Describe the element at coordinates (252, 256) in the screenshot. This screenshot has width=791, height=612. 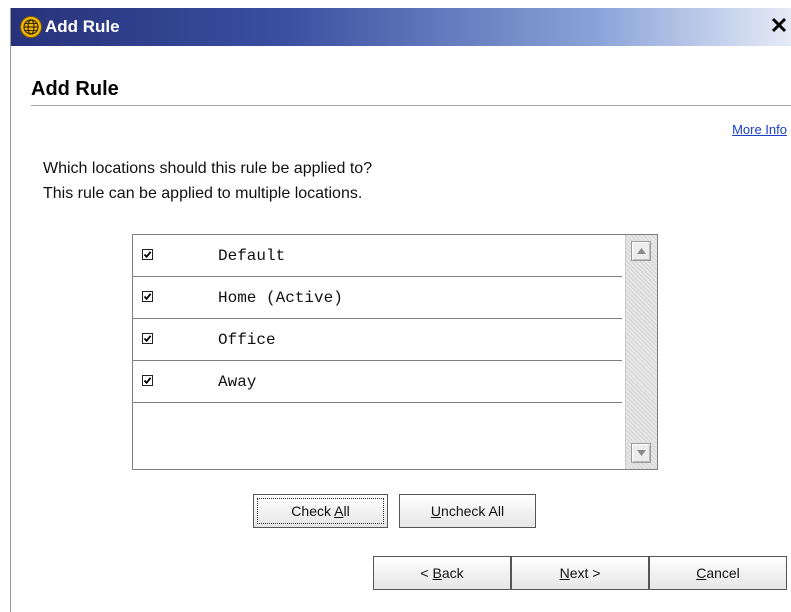
I see `location-label: Default` at that location.